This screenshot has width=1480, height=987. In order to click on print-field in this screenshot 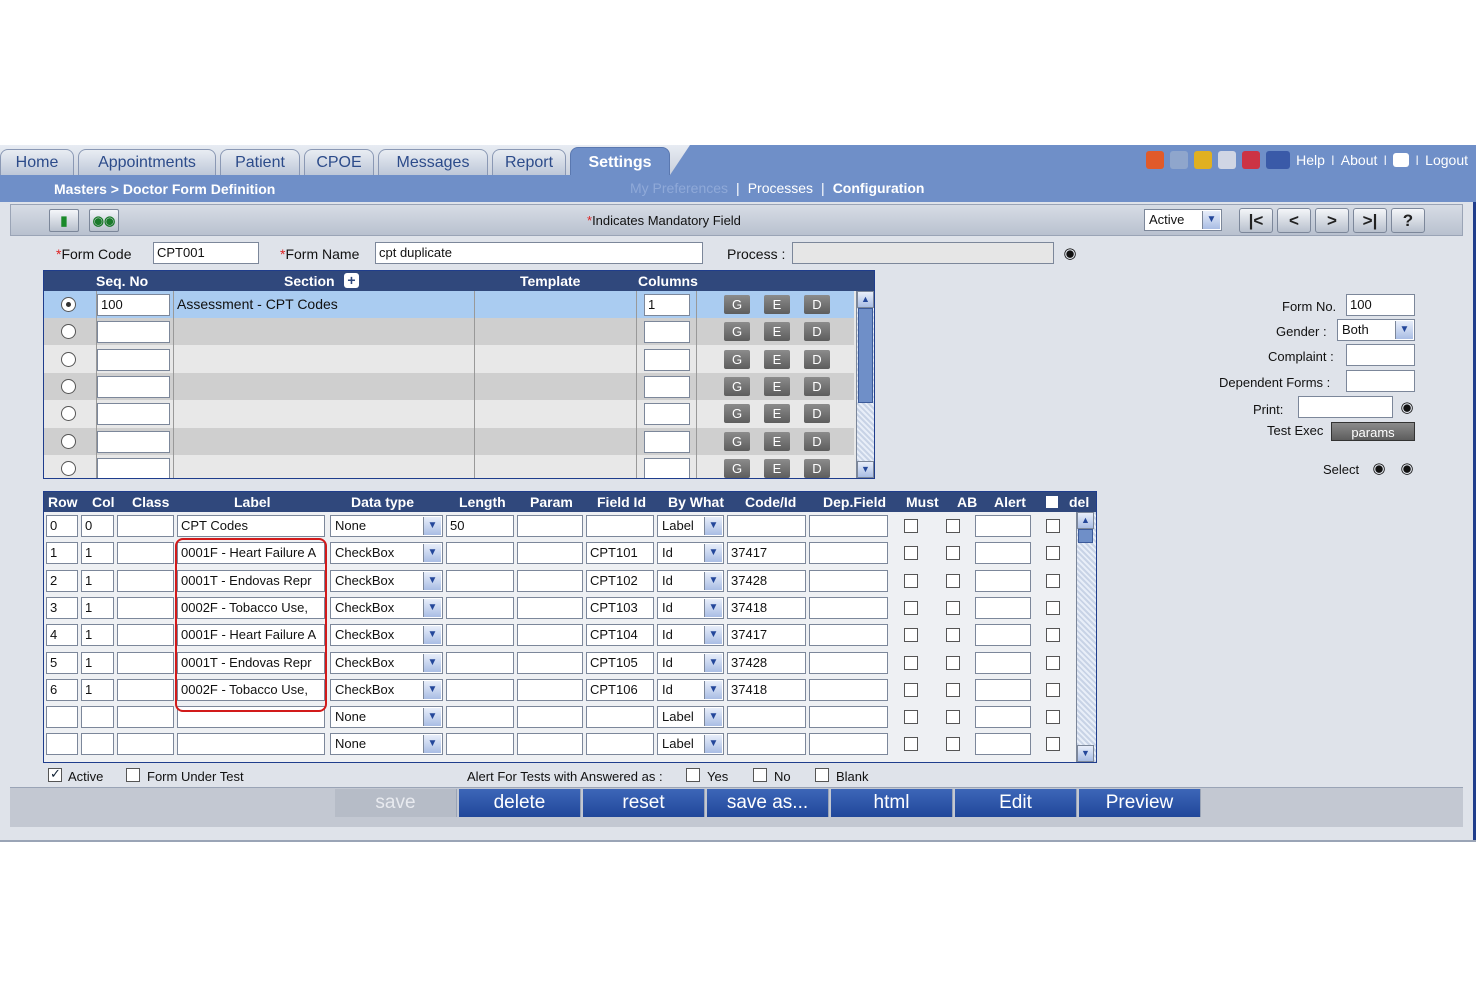, I will do `click(1345, 407)`.